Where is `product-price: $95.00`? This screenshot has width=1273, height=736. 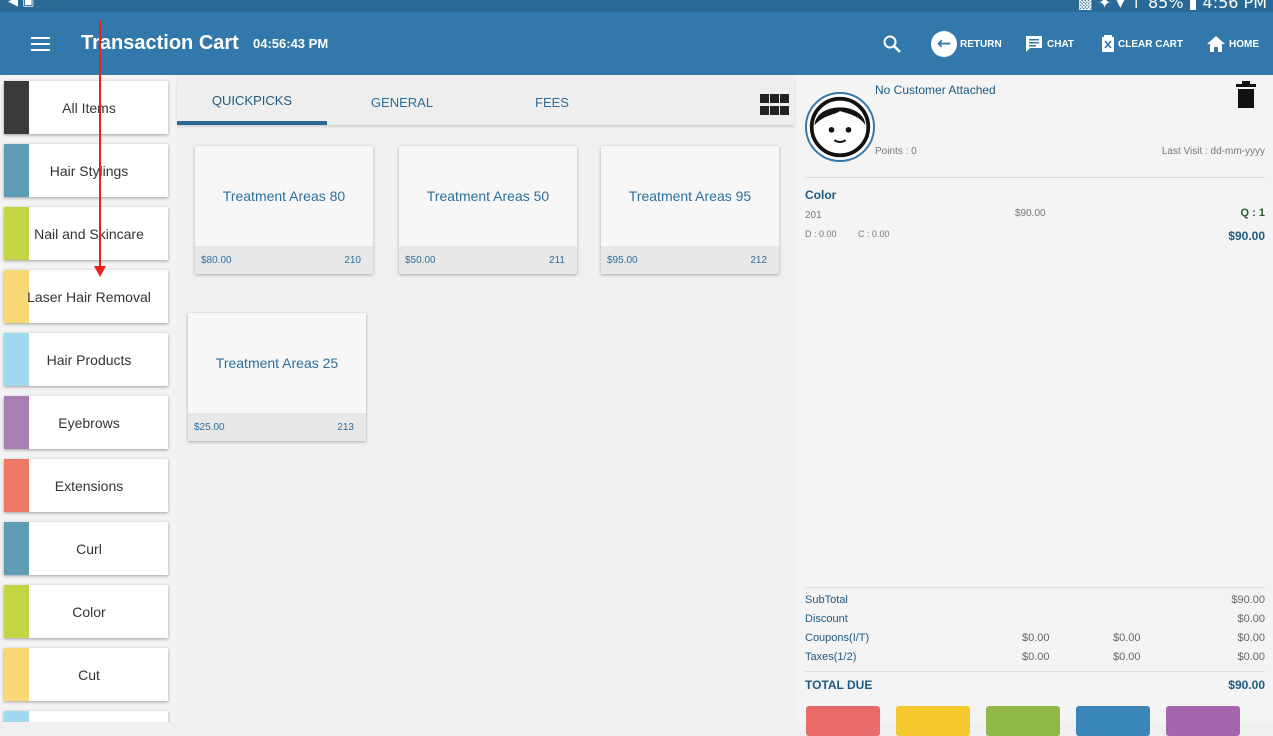
product-price: $95.00 is located at coordinates (622, 260).